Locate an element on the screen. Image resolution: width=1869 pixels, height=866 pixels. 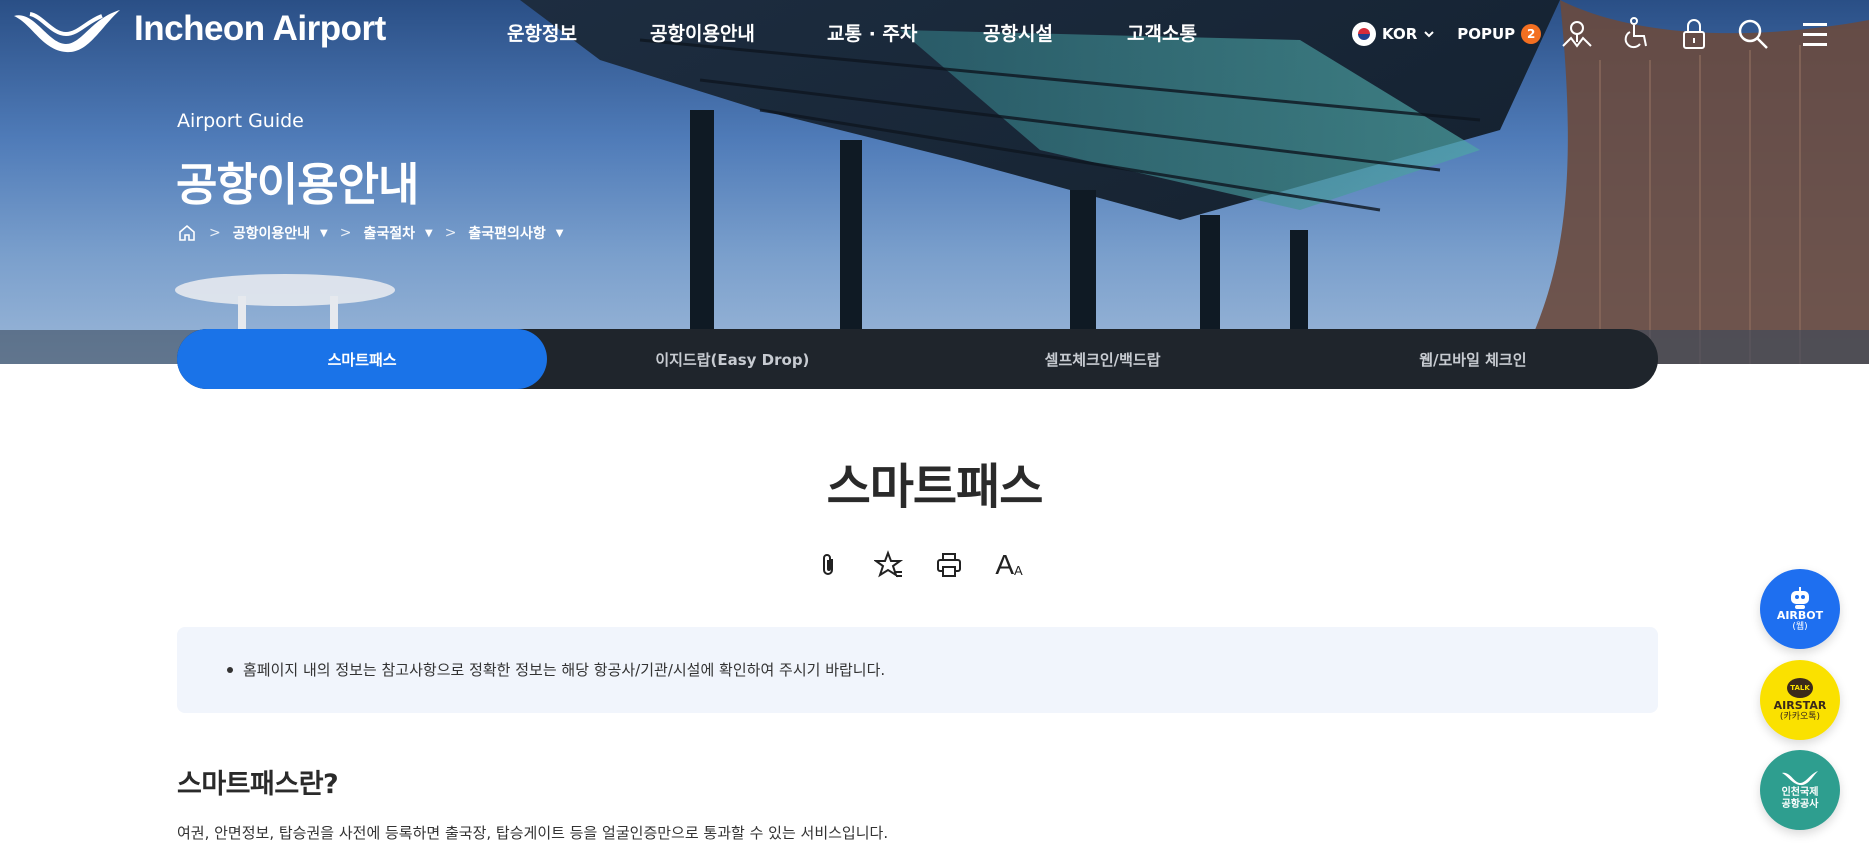
nav-customer: 고객소통 is located at coordinates (1162, 32).